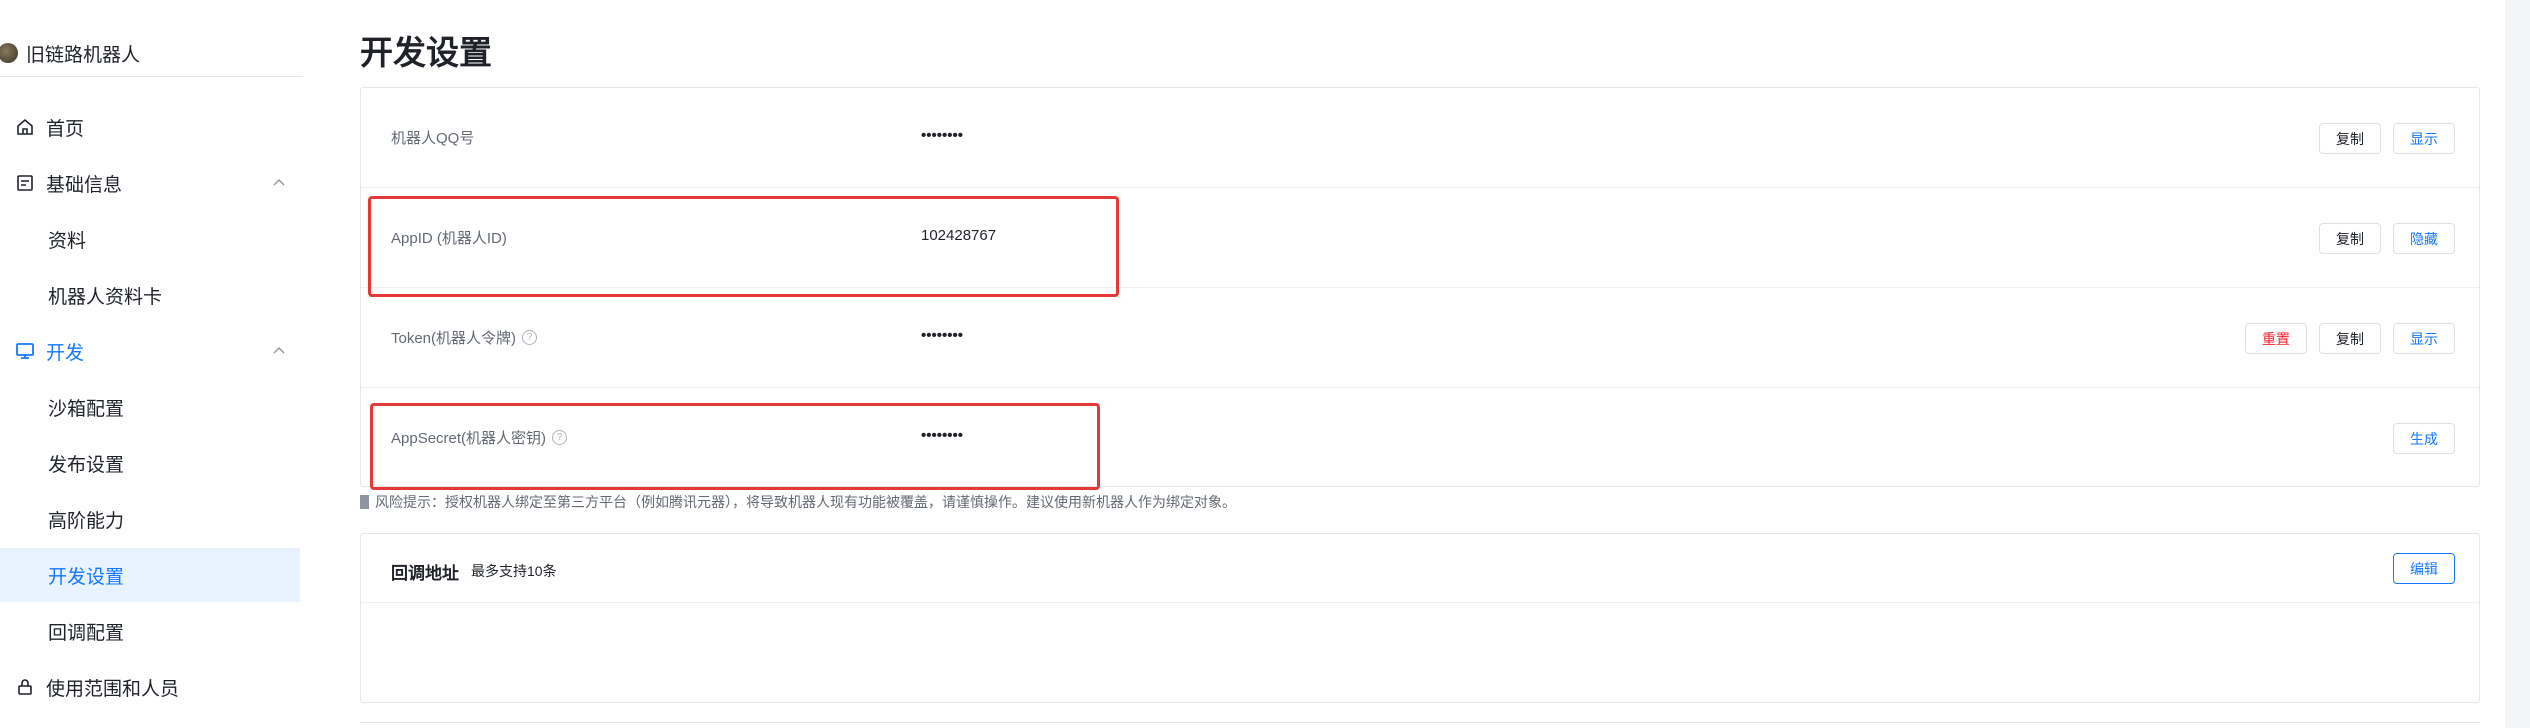 The image size is (2530, 728). What do you see at coordinates (426, 52) in the screenshot?
I see `page-title: 开发设置` at bounding box center [426, 52].